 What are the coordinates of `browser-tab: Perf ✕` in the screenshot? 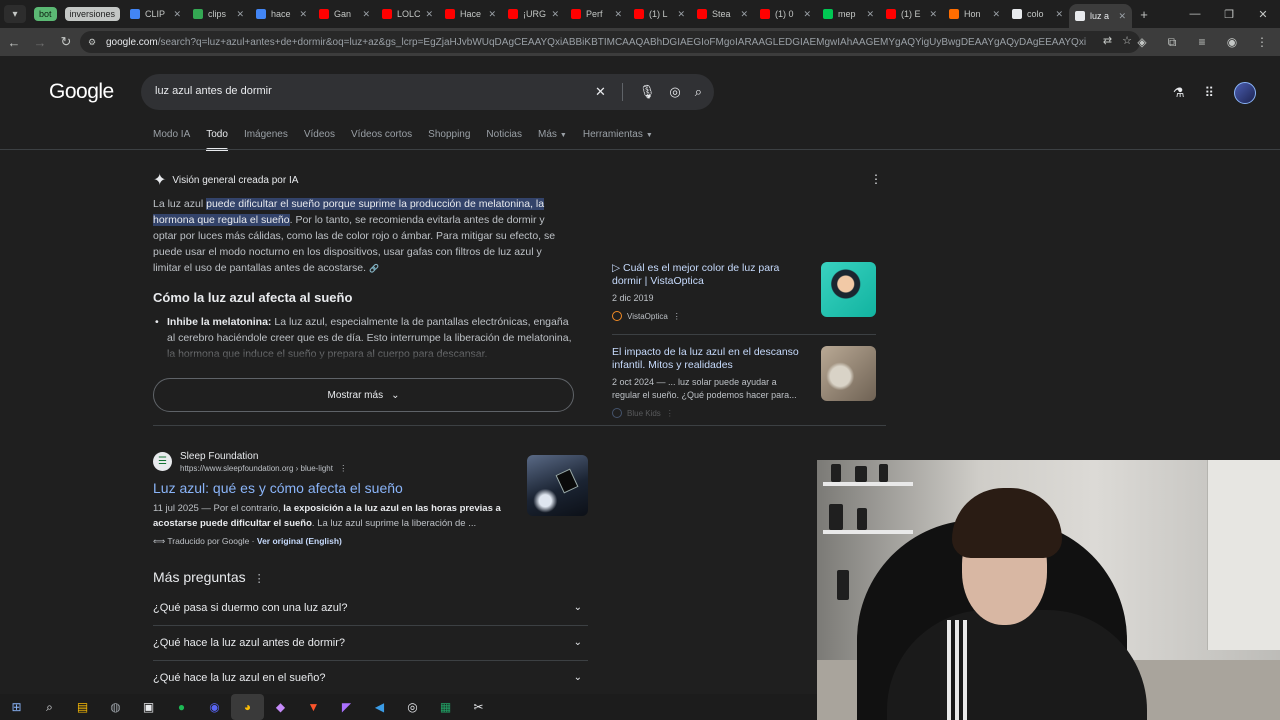 It's located at (596, 14).